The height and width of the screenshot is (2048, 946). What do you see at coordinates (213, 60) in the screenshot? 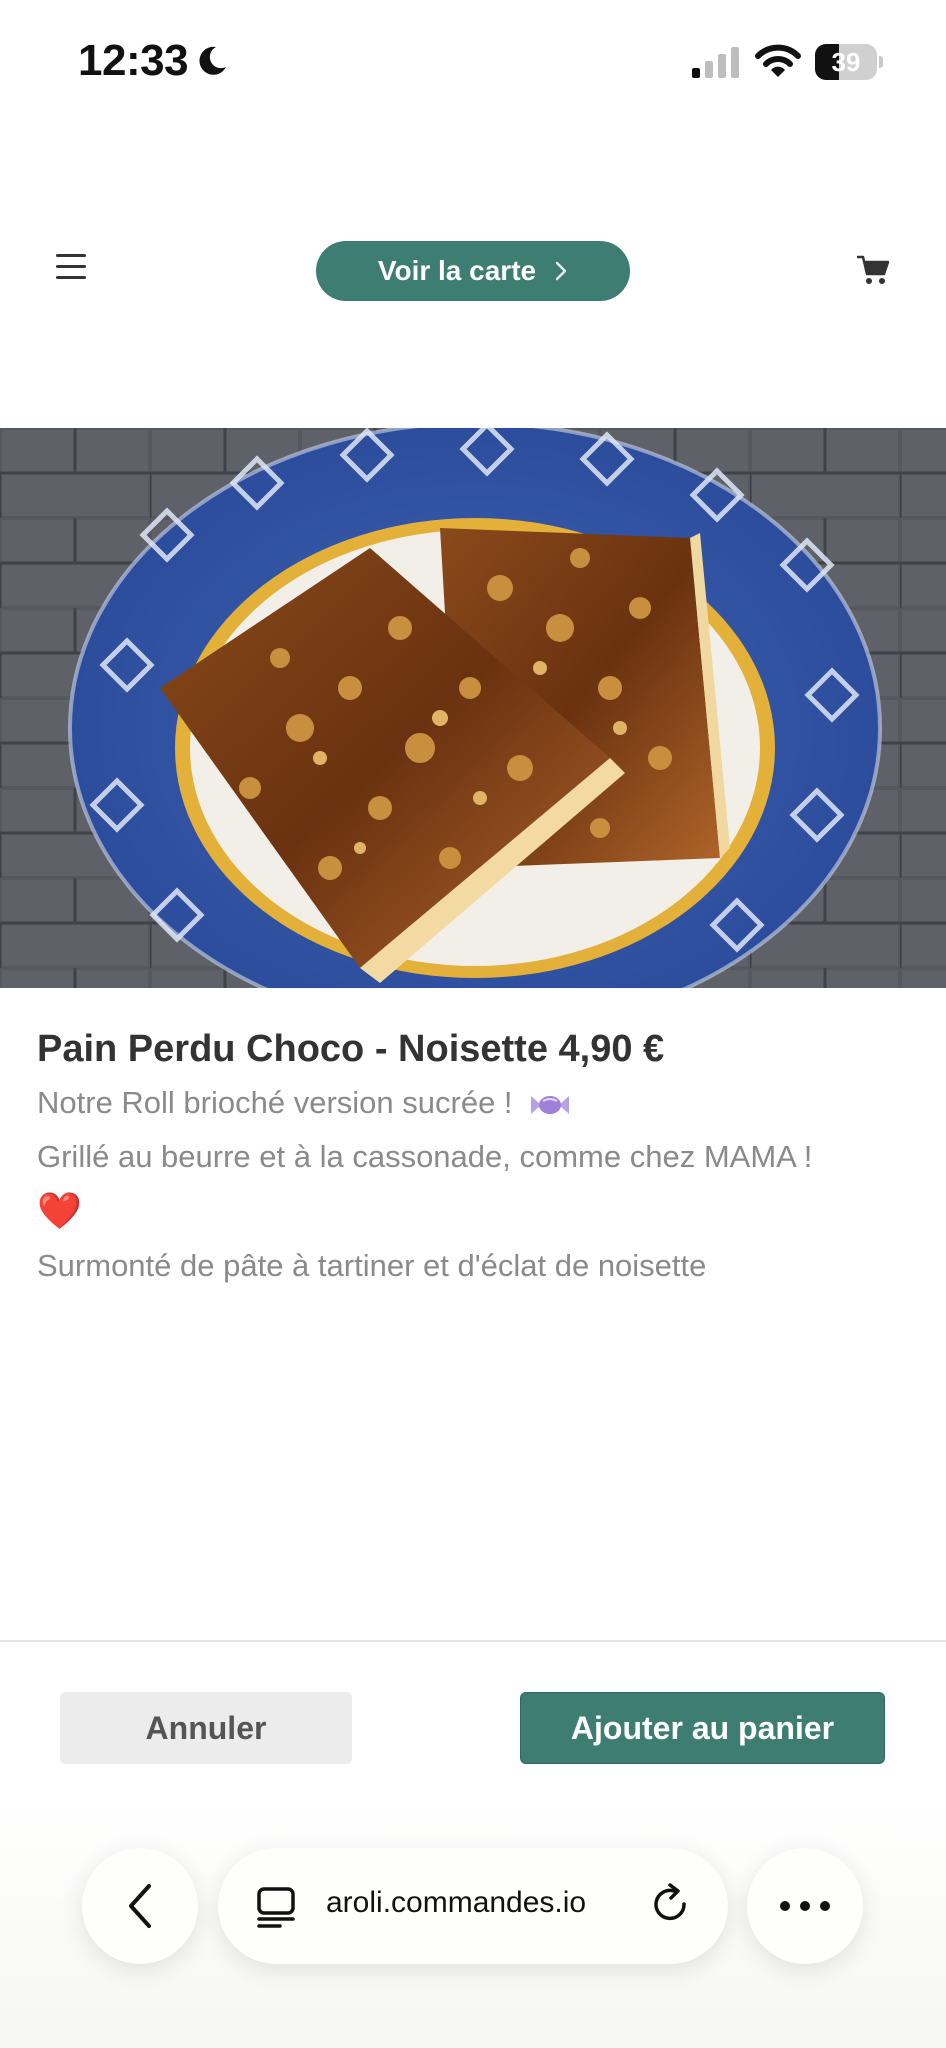
I see `moon-icon` at bounding box center [213, 60].